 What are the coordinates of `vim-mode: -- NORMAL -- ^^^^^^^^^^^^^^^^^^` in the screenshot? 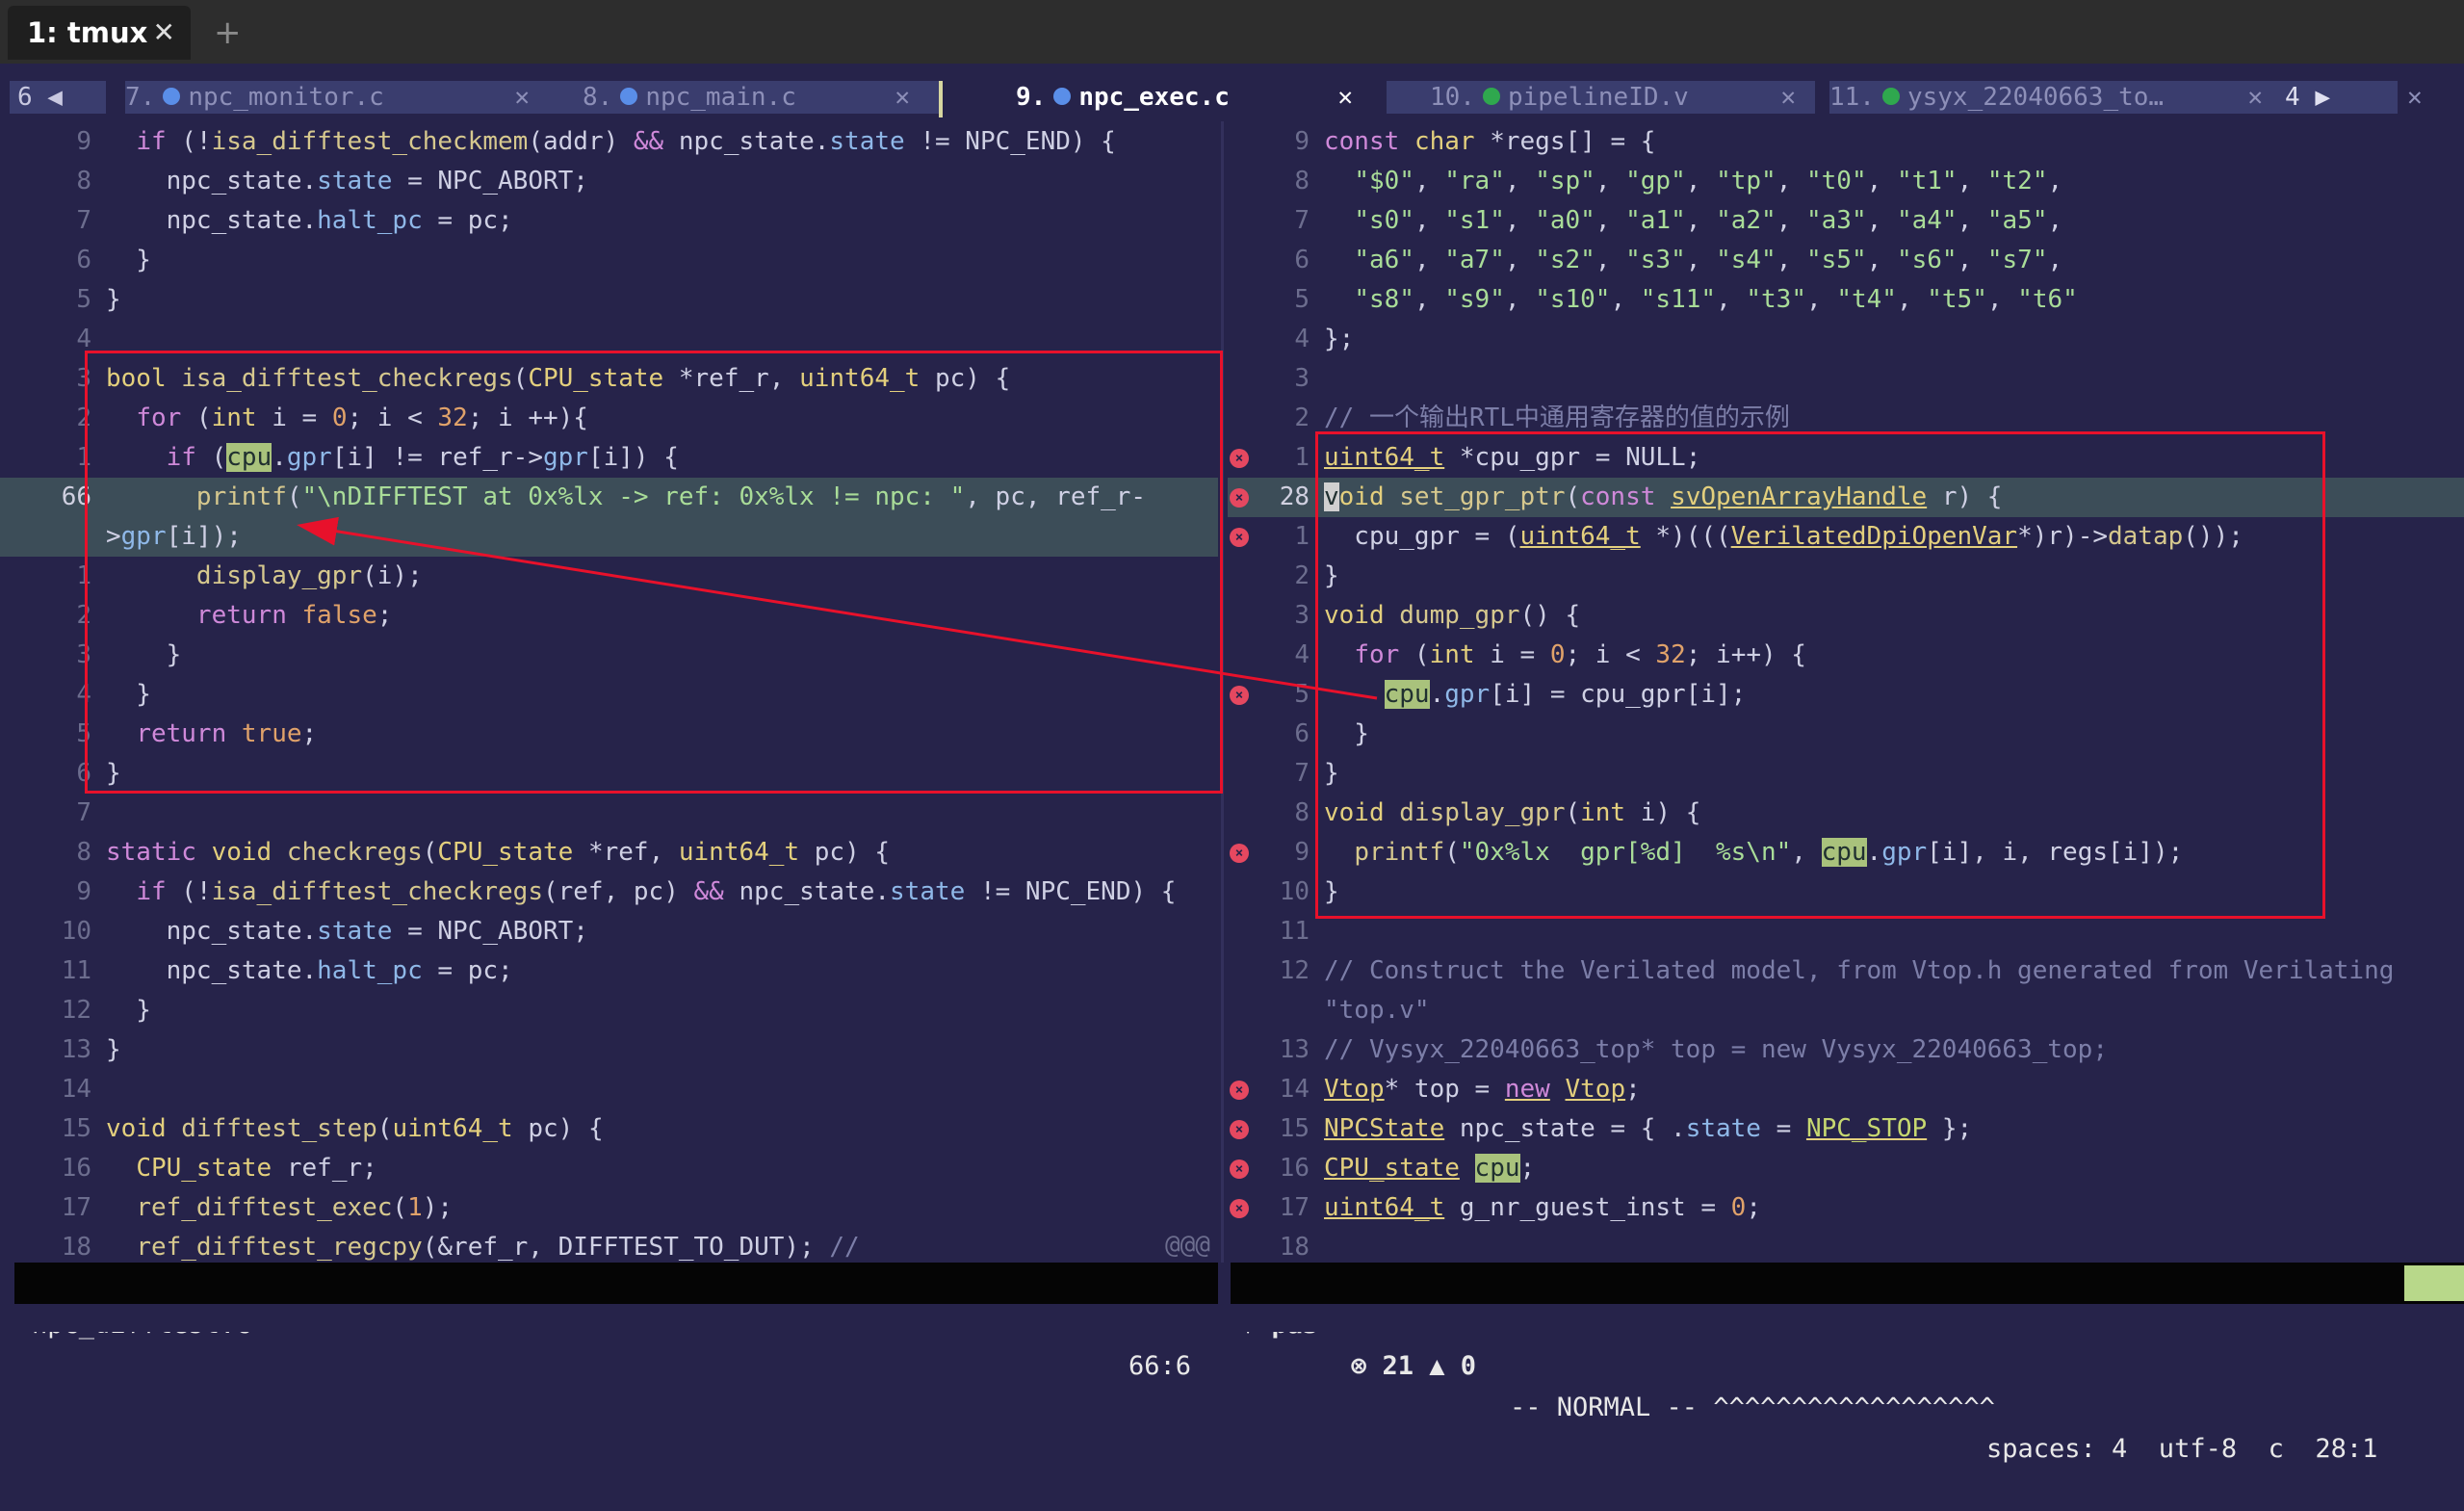 It's located at (1752, 1407).